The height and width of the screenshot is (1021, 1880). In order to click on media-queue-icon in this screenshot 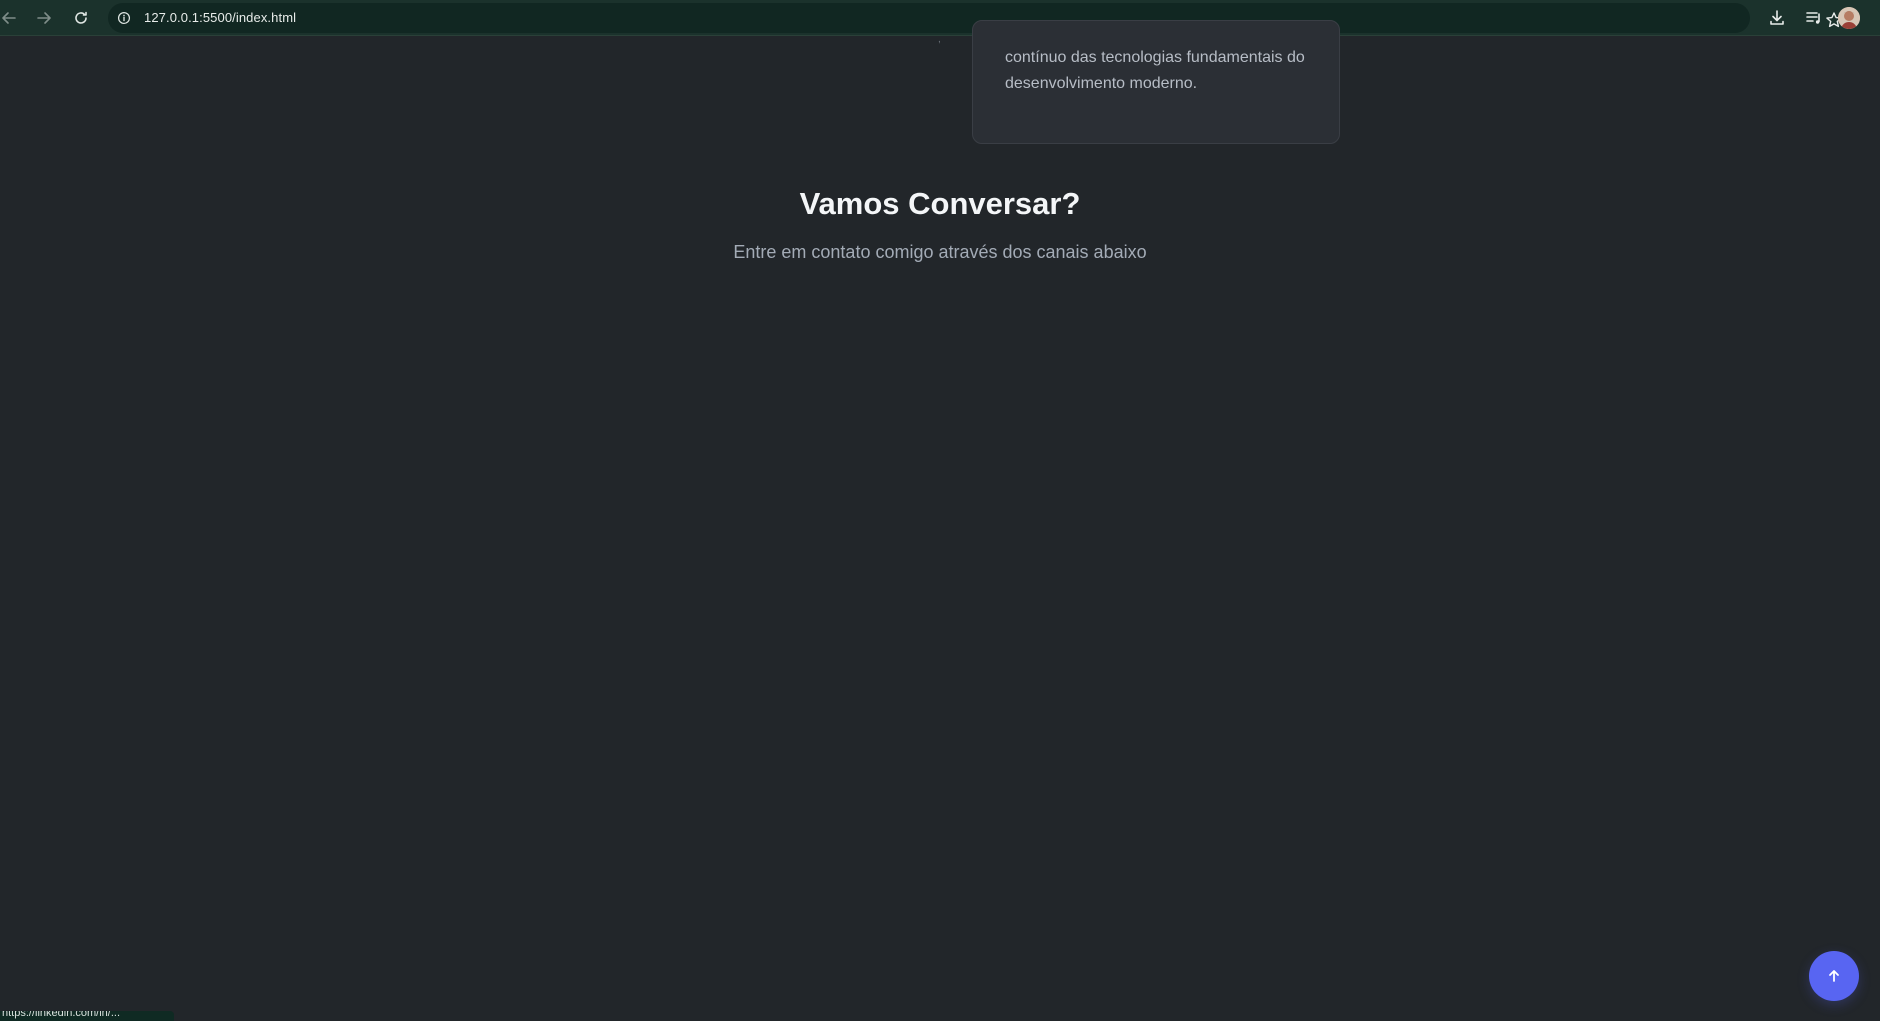, I will do `click(1813, 18)`.